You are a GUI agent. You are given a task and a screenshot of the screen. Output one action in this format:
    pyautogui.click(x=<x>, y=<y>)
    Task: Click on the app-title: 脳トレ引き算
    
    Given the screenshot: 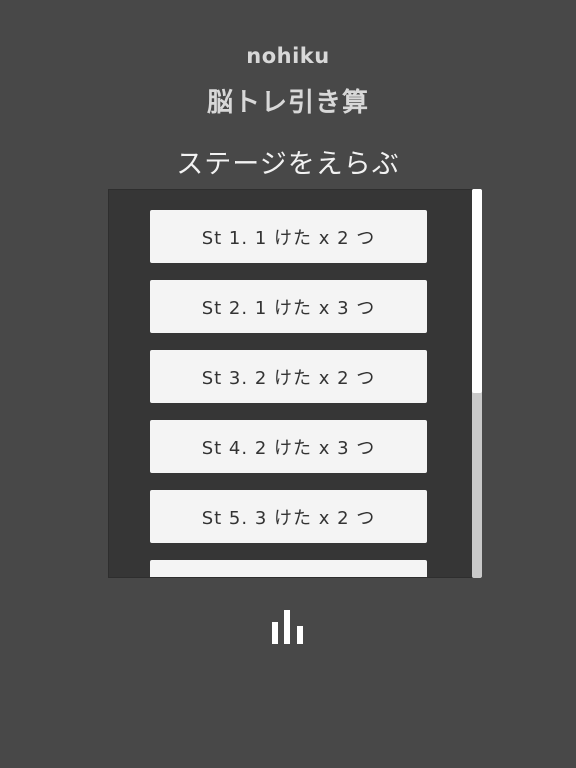 What is the action you would take?
    pyautogui.click(x=287, y=103)
    